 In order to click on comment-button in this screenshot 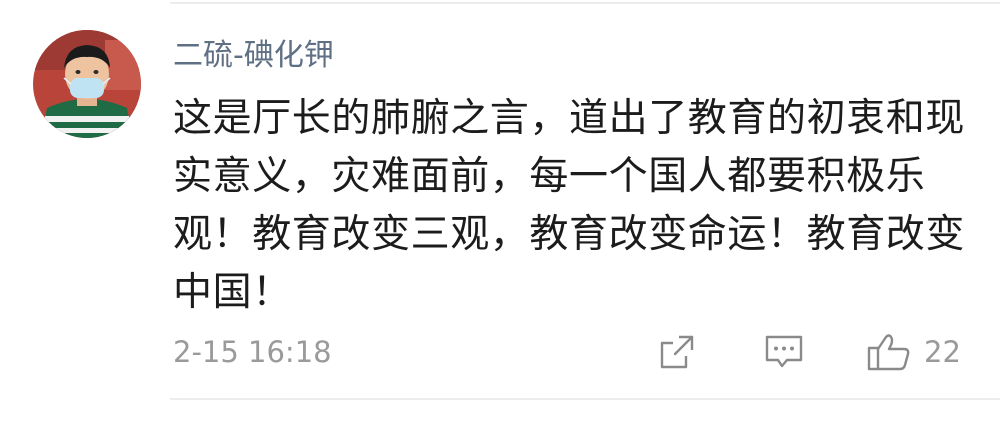, I will do `click(784, 352)`.